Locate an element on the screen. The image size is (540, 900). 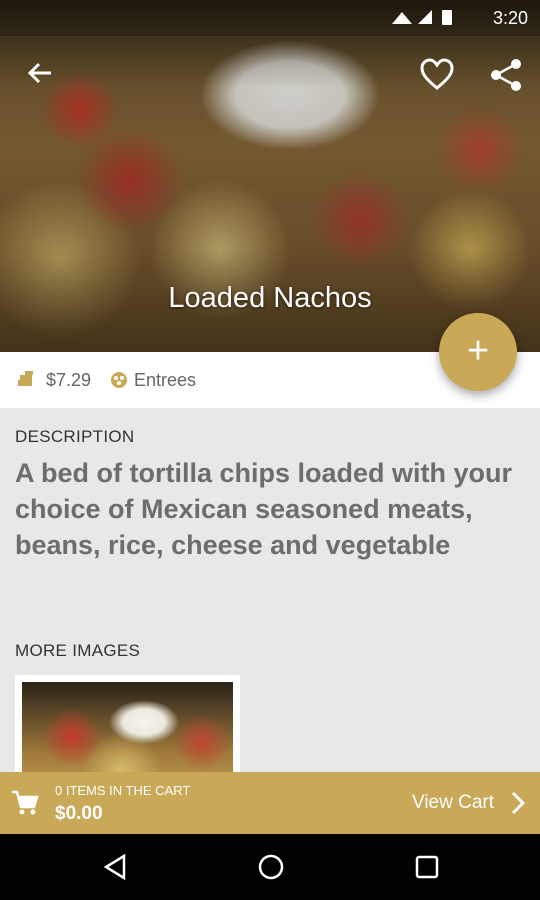
item-title: Loaded Nachos is located at coordinates (270, 298).